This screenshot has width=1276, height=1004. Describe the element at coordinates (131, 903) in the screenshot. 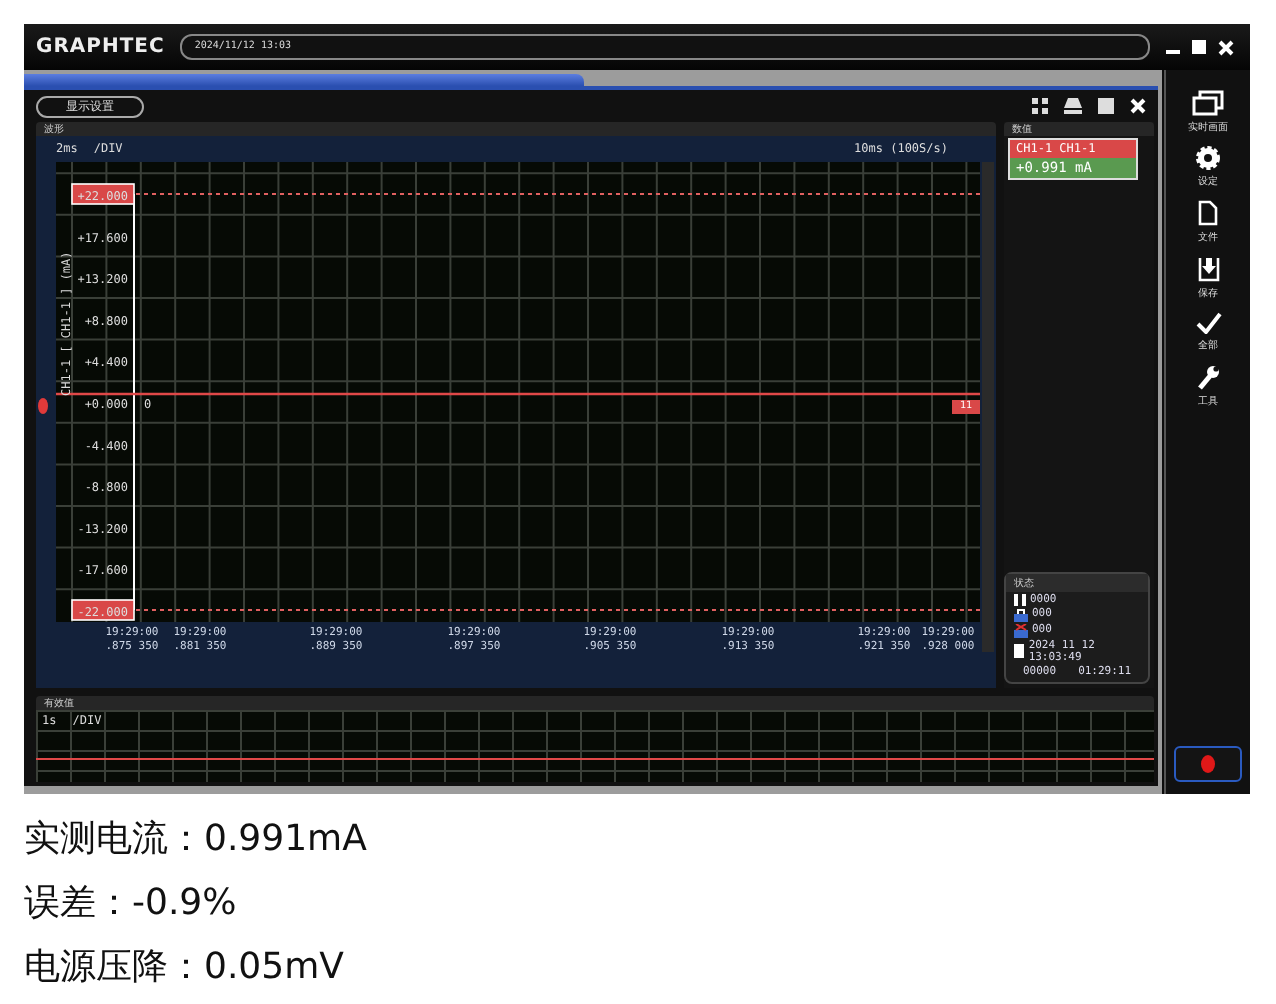

I see `caption-text: 误差：-0.9%` at that location.